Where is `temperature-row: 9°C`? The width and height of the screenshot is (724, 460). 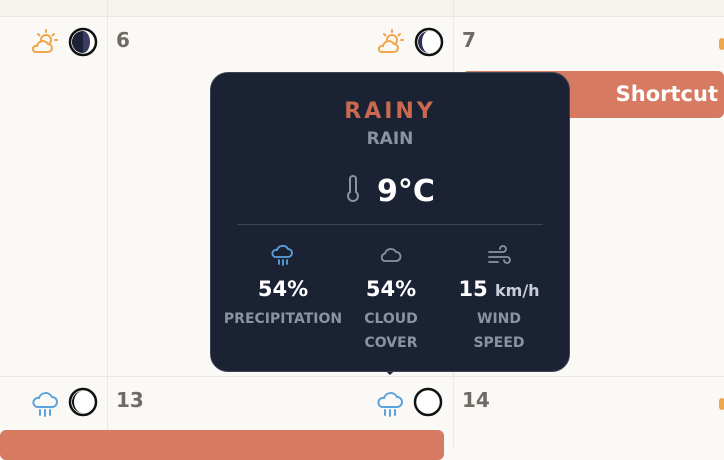 temperature-row: 9°C is located at coordinates (390, 191).